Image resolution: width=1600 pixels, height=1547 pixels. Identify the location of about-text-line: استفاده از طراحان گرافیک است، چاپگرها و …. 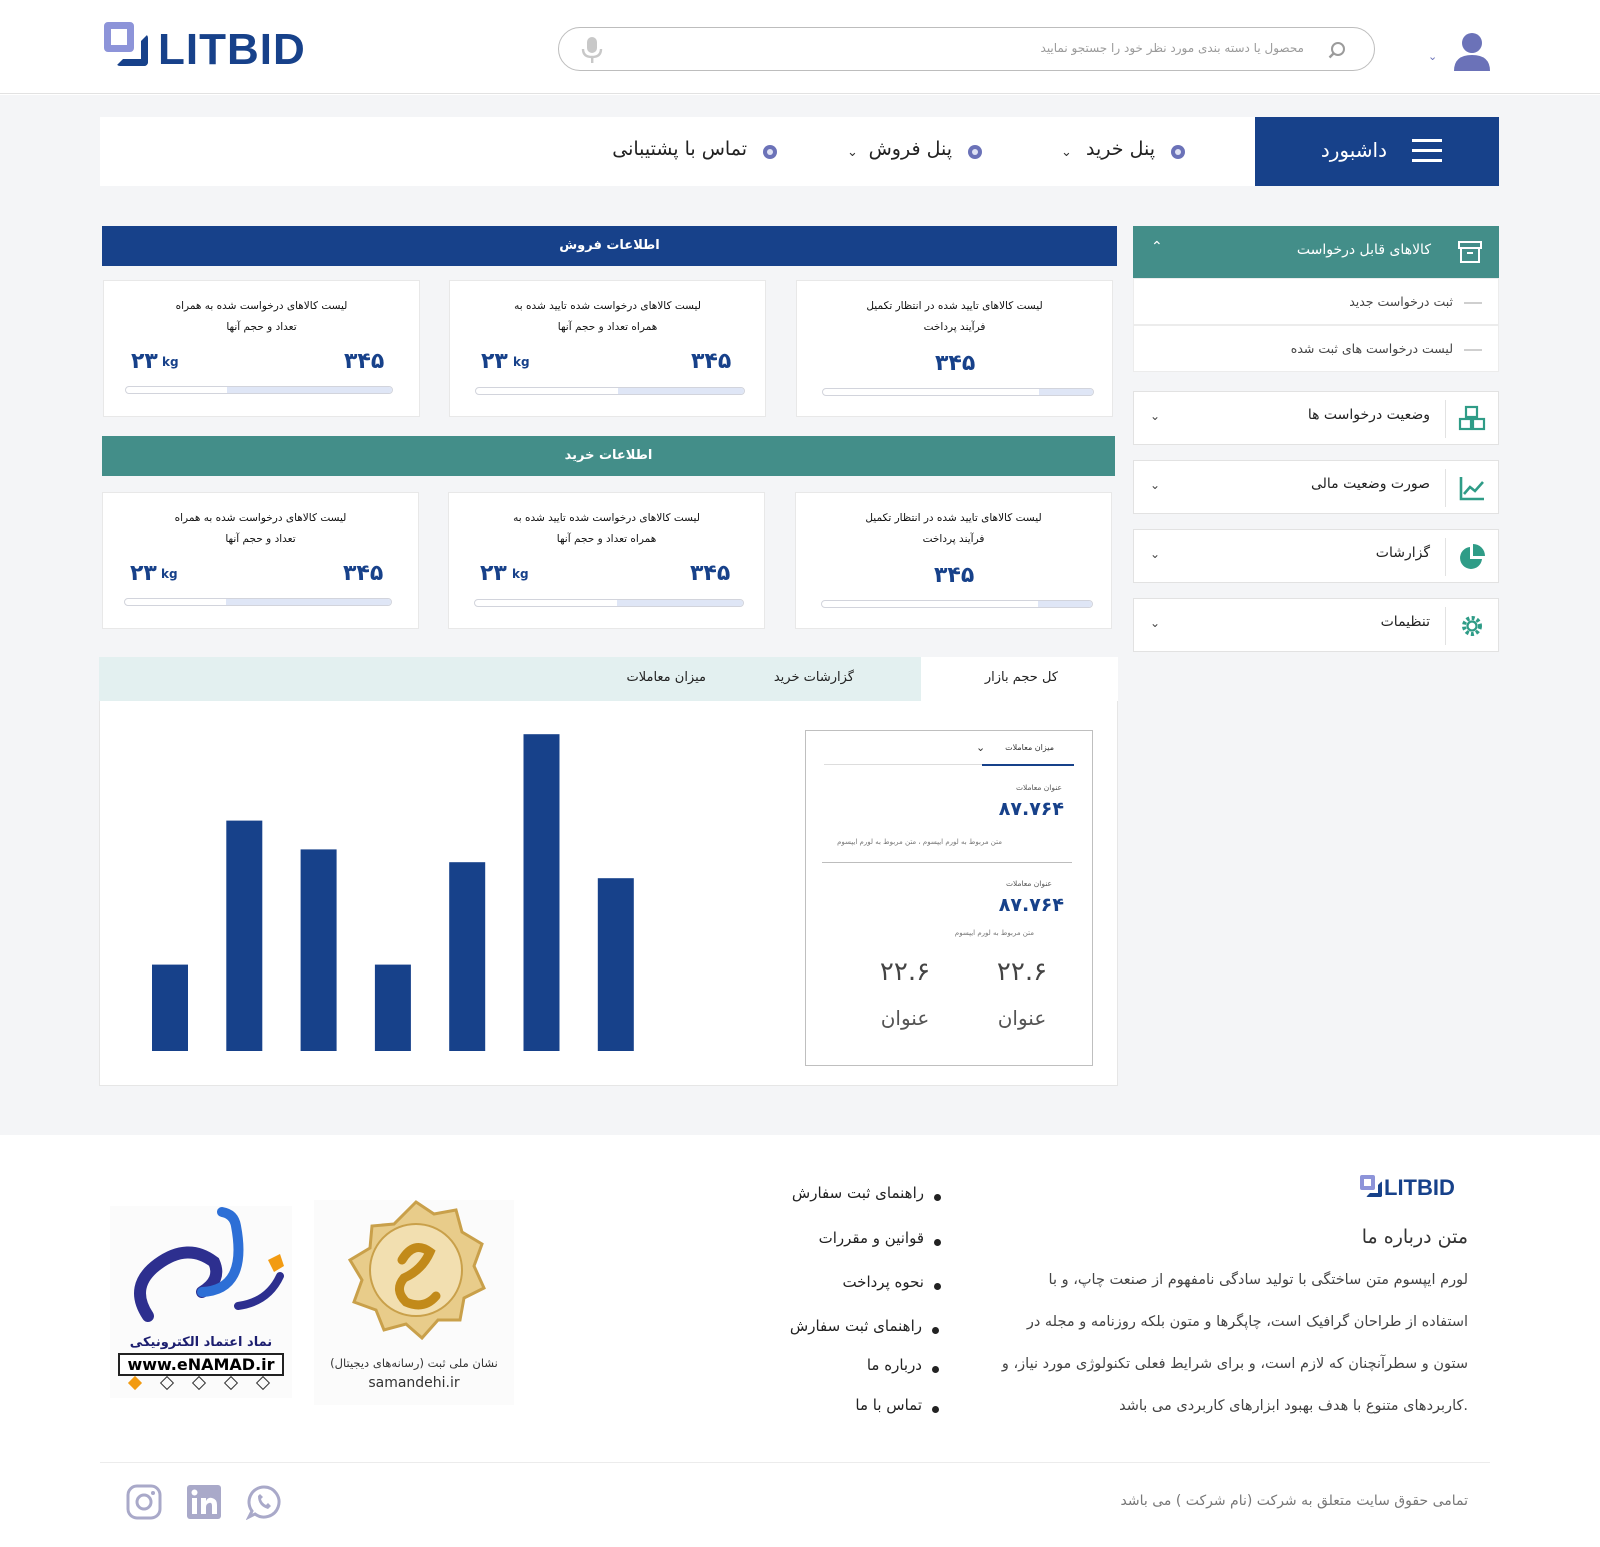
(1247, 1322).